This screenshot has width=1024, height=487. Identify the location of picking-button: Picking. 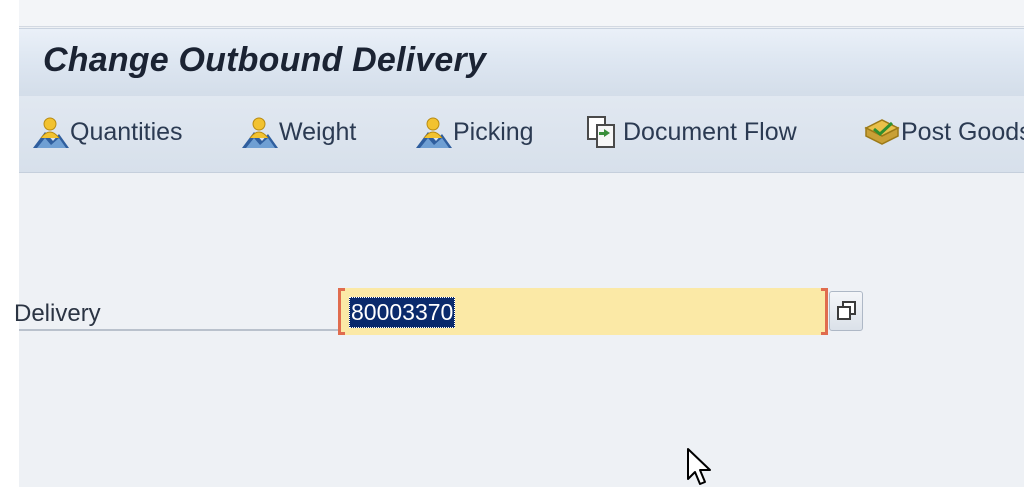
(474, 132).